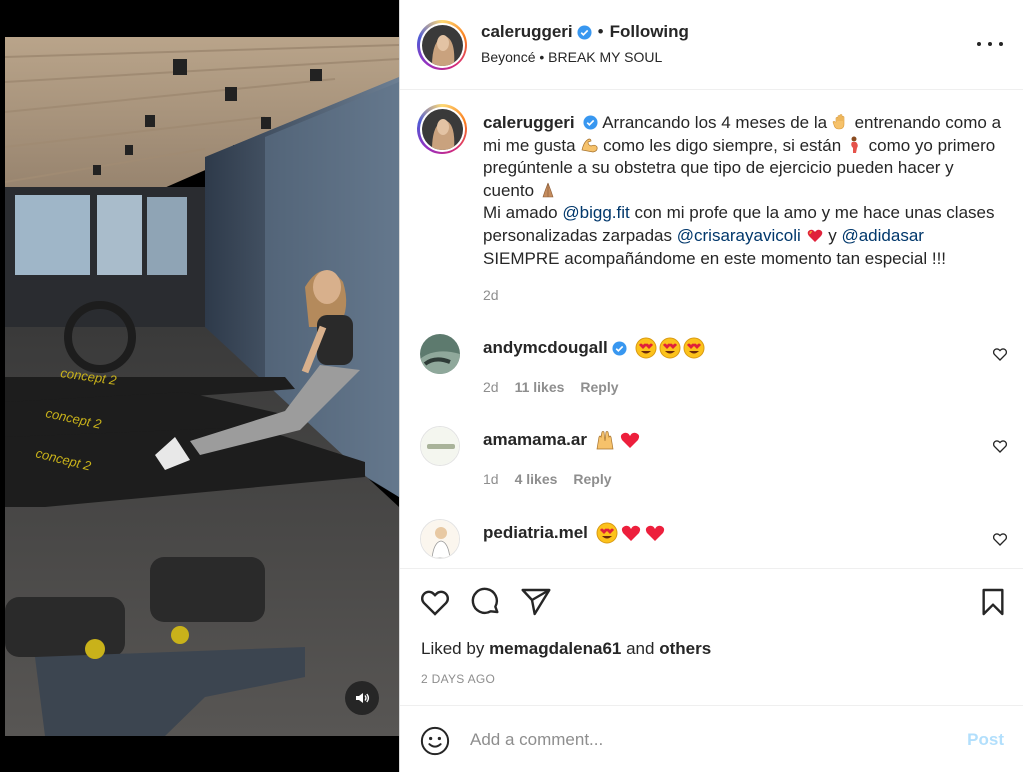  I want to click on post-date: 2 DAYS AGO, so click(458, 679).